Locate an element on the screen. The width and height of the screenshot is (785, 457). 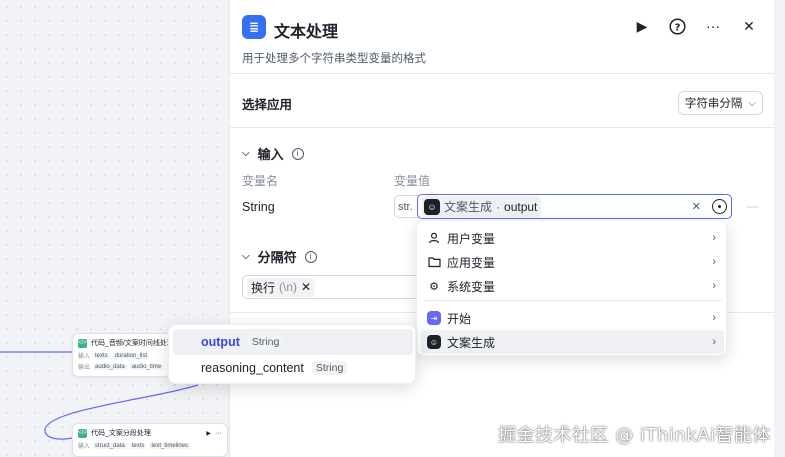
text-process-icon: ≣ is located at coordinates (254, 27).